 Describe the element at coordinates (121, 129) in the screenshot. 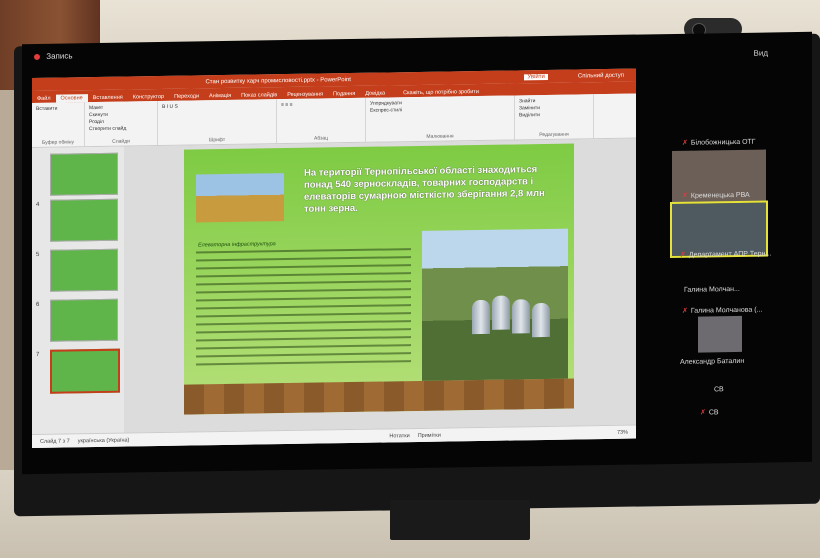

I see `new-slide-button: Створити слайд` at that location.